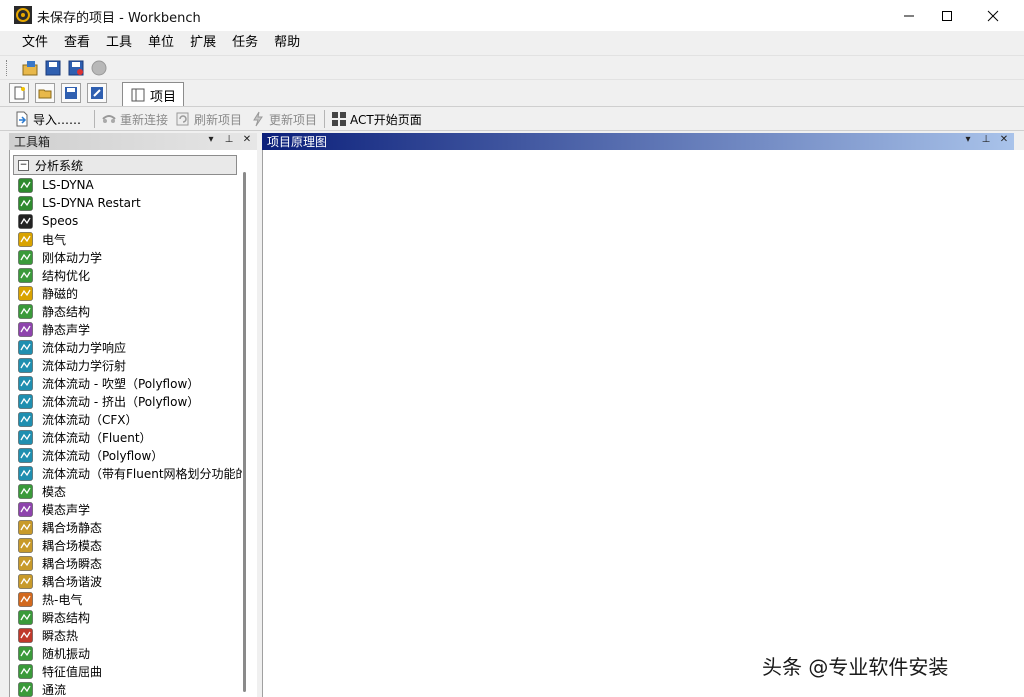  What do you see at coordinates (121, 401) in the screenshot?
I see `list-item-label: 流体流动 - 挤出（Polyflow）` at bounding box center [121, 401].